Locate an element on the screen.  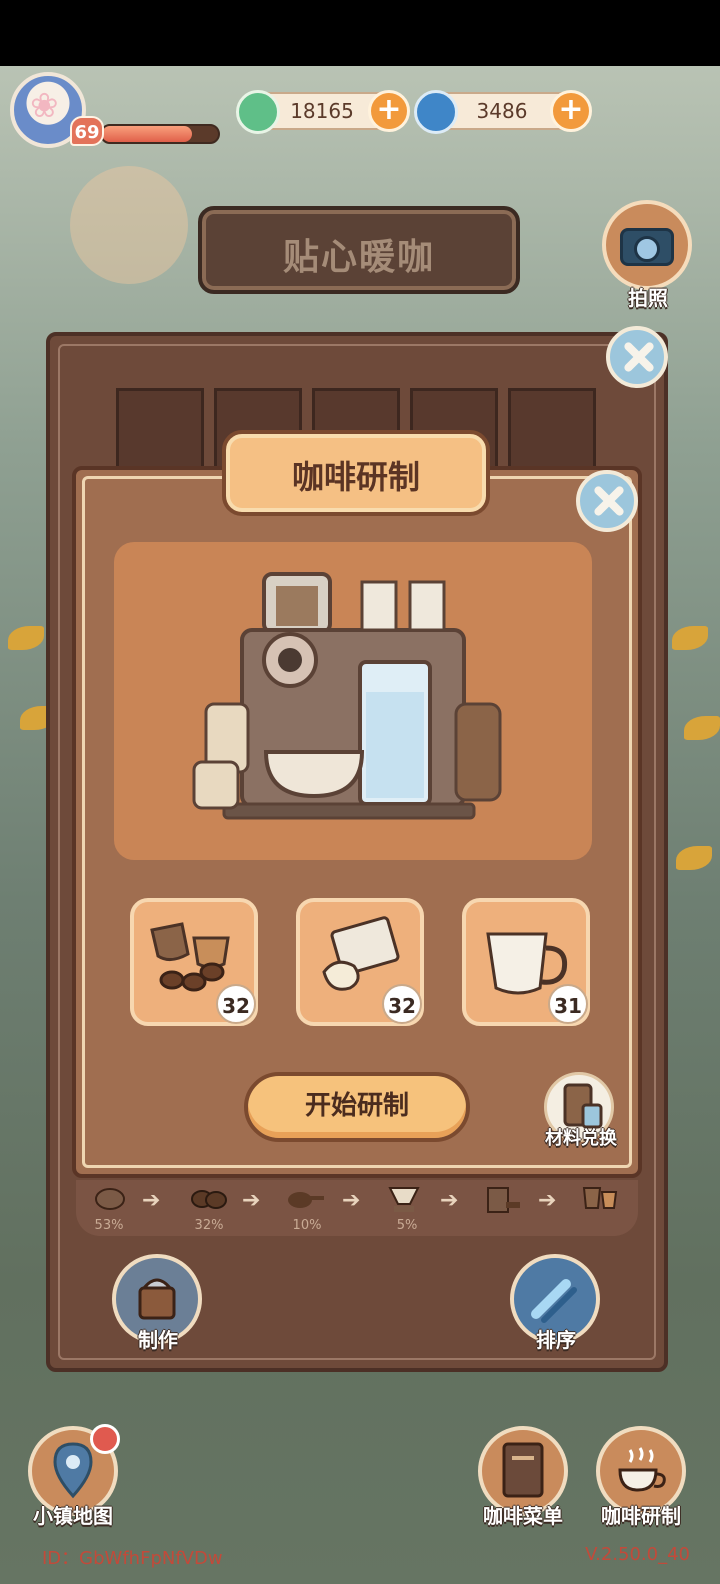
process-percent: 32% is located at coordinates (209, 1225).